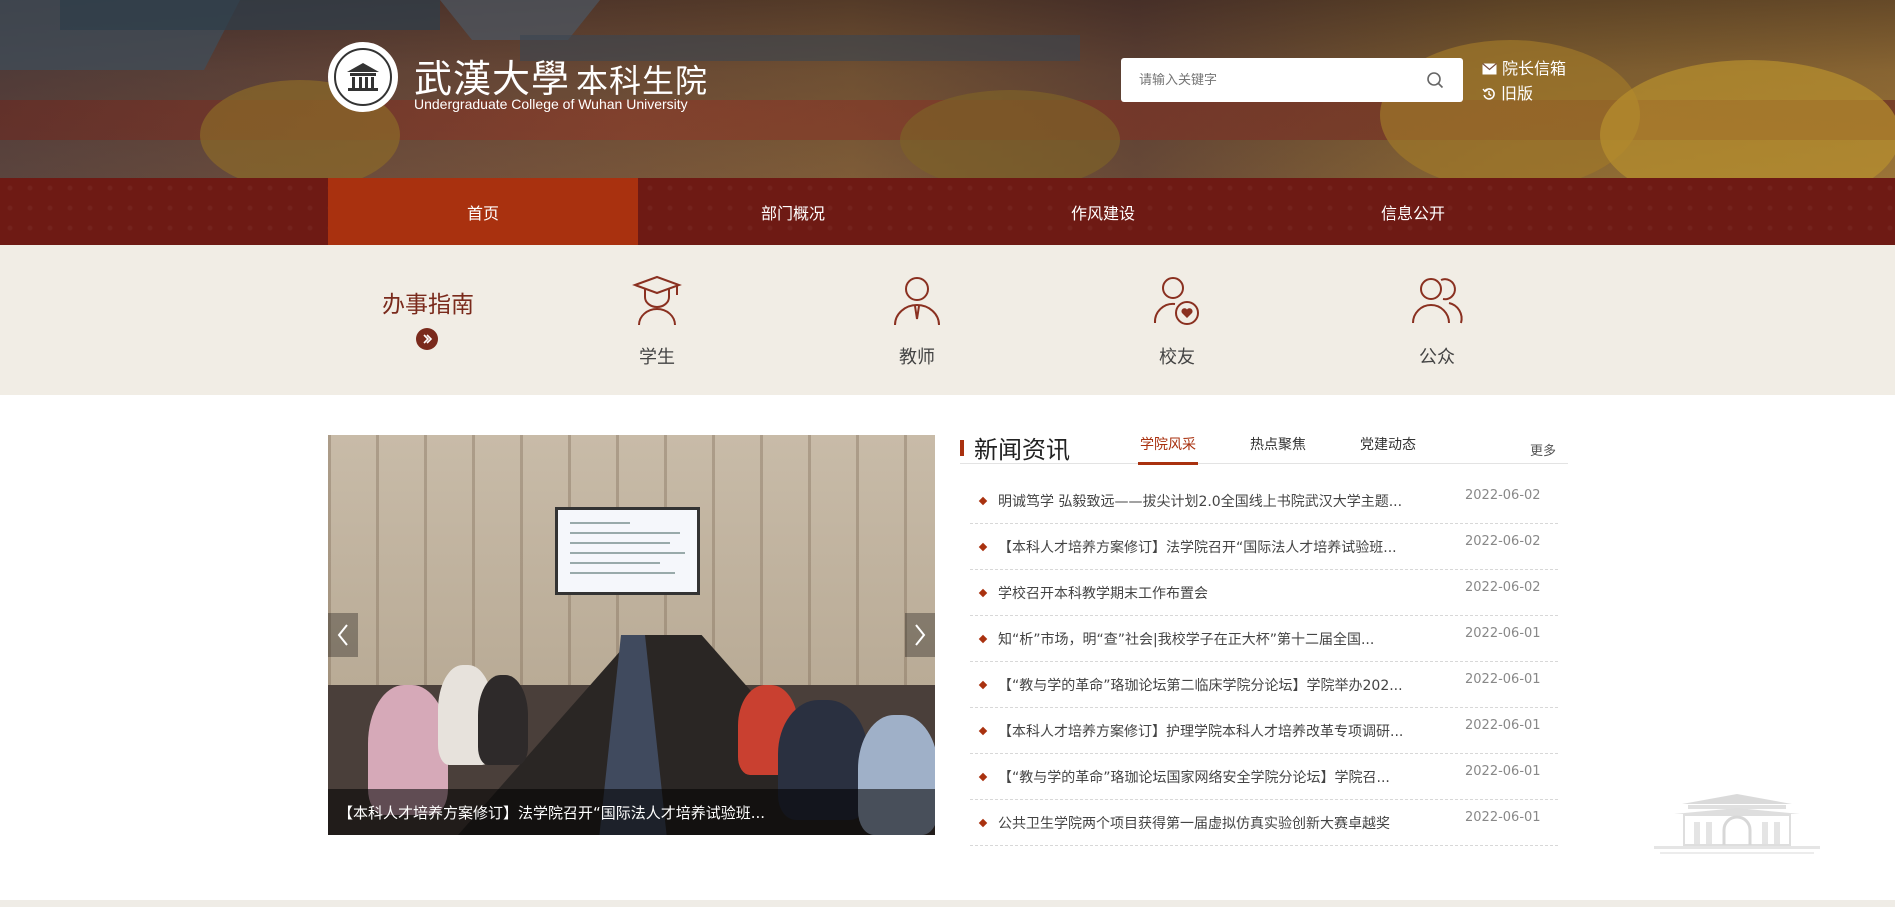 The height and width of the screenshot is (907, 1895). What do you see at coordinates (1282, 80) in the screenshot?
I see `search-input` at bounding box center [1282, 80].